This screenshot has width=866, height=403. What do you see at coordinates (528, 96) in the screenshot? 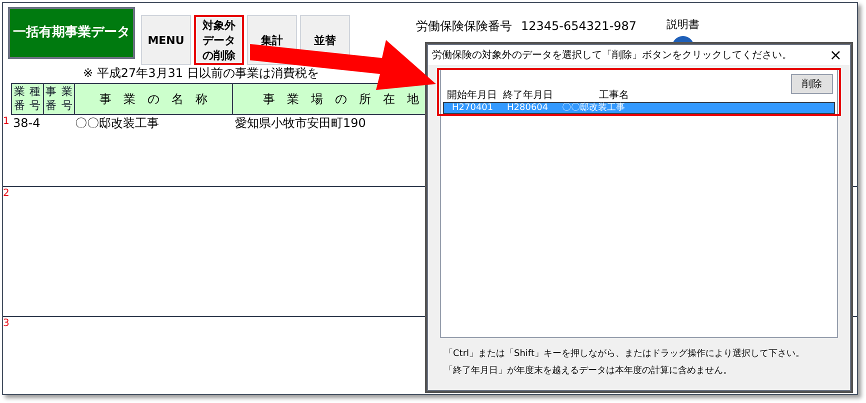
I see `column-header: 終了年月日` at bounding box center [528, 96].